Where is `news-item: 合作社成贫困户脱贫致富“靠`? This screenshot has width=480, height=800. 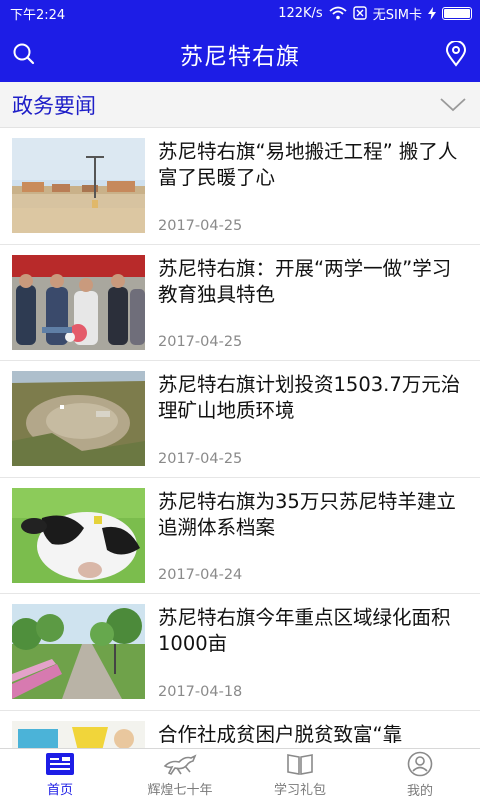 news-item: 合作社成贫困户脱贫致富“靠 is located at coordinates (240, 729).